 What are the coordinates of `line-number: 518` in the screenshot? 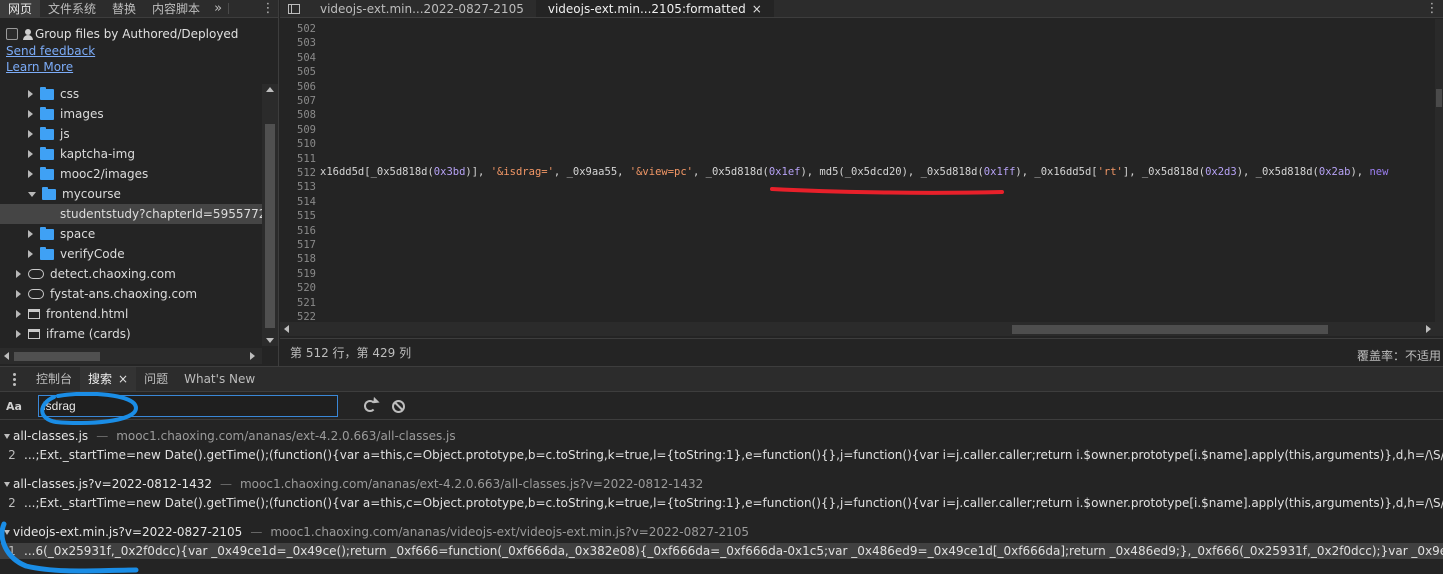 It's located at (298, 259).